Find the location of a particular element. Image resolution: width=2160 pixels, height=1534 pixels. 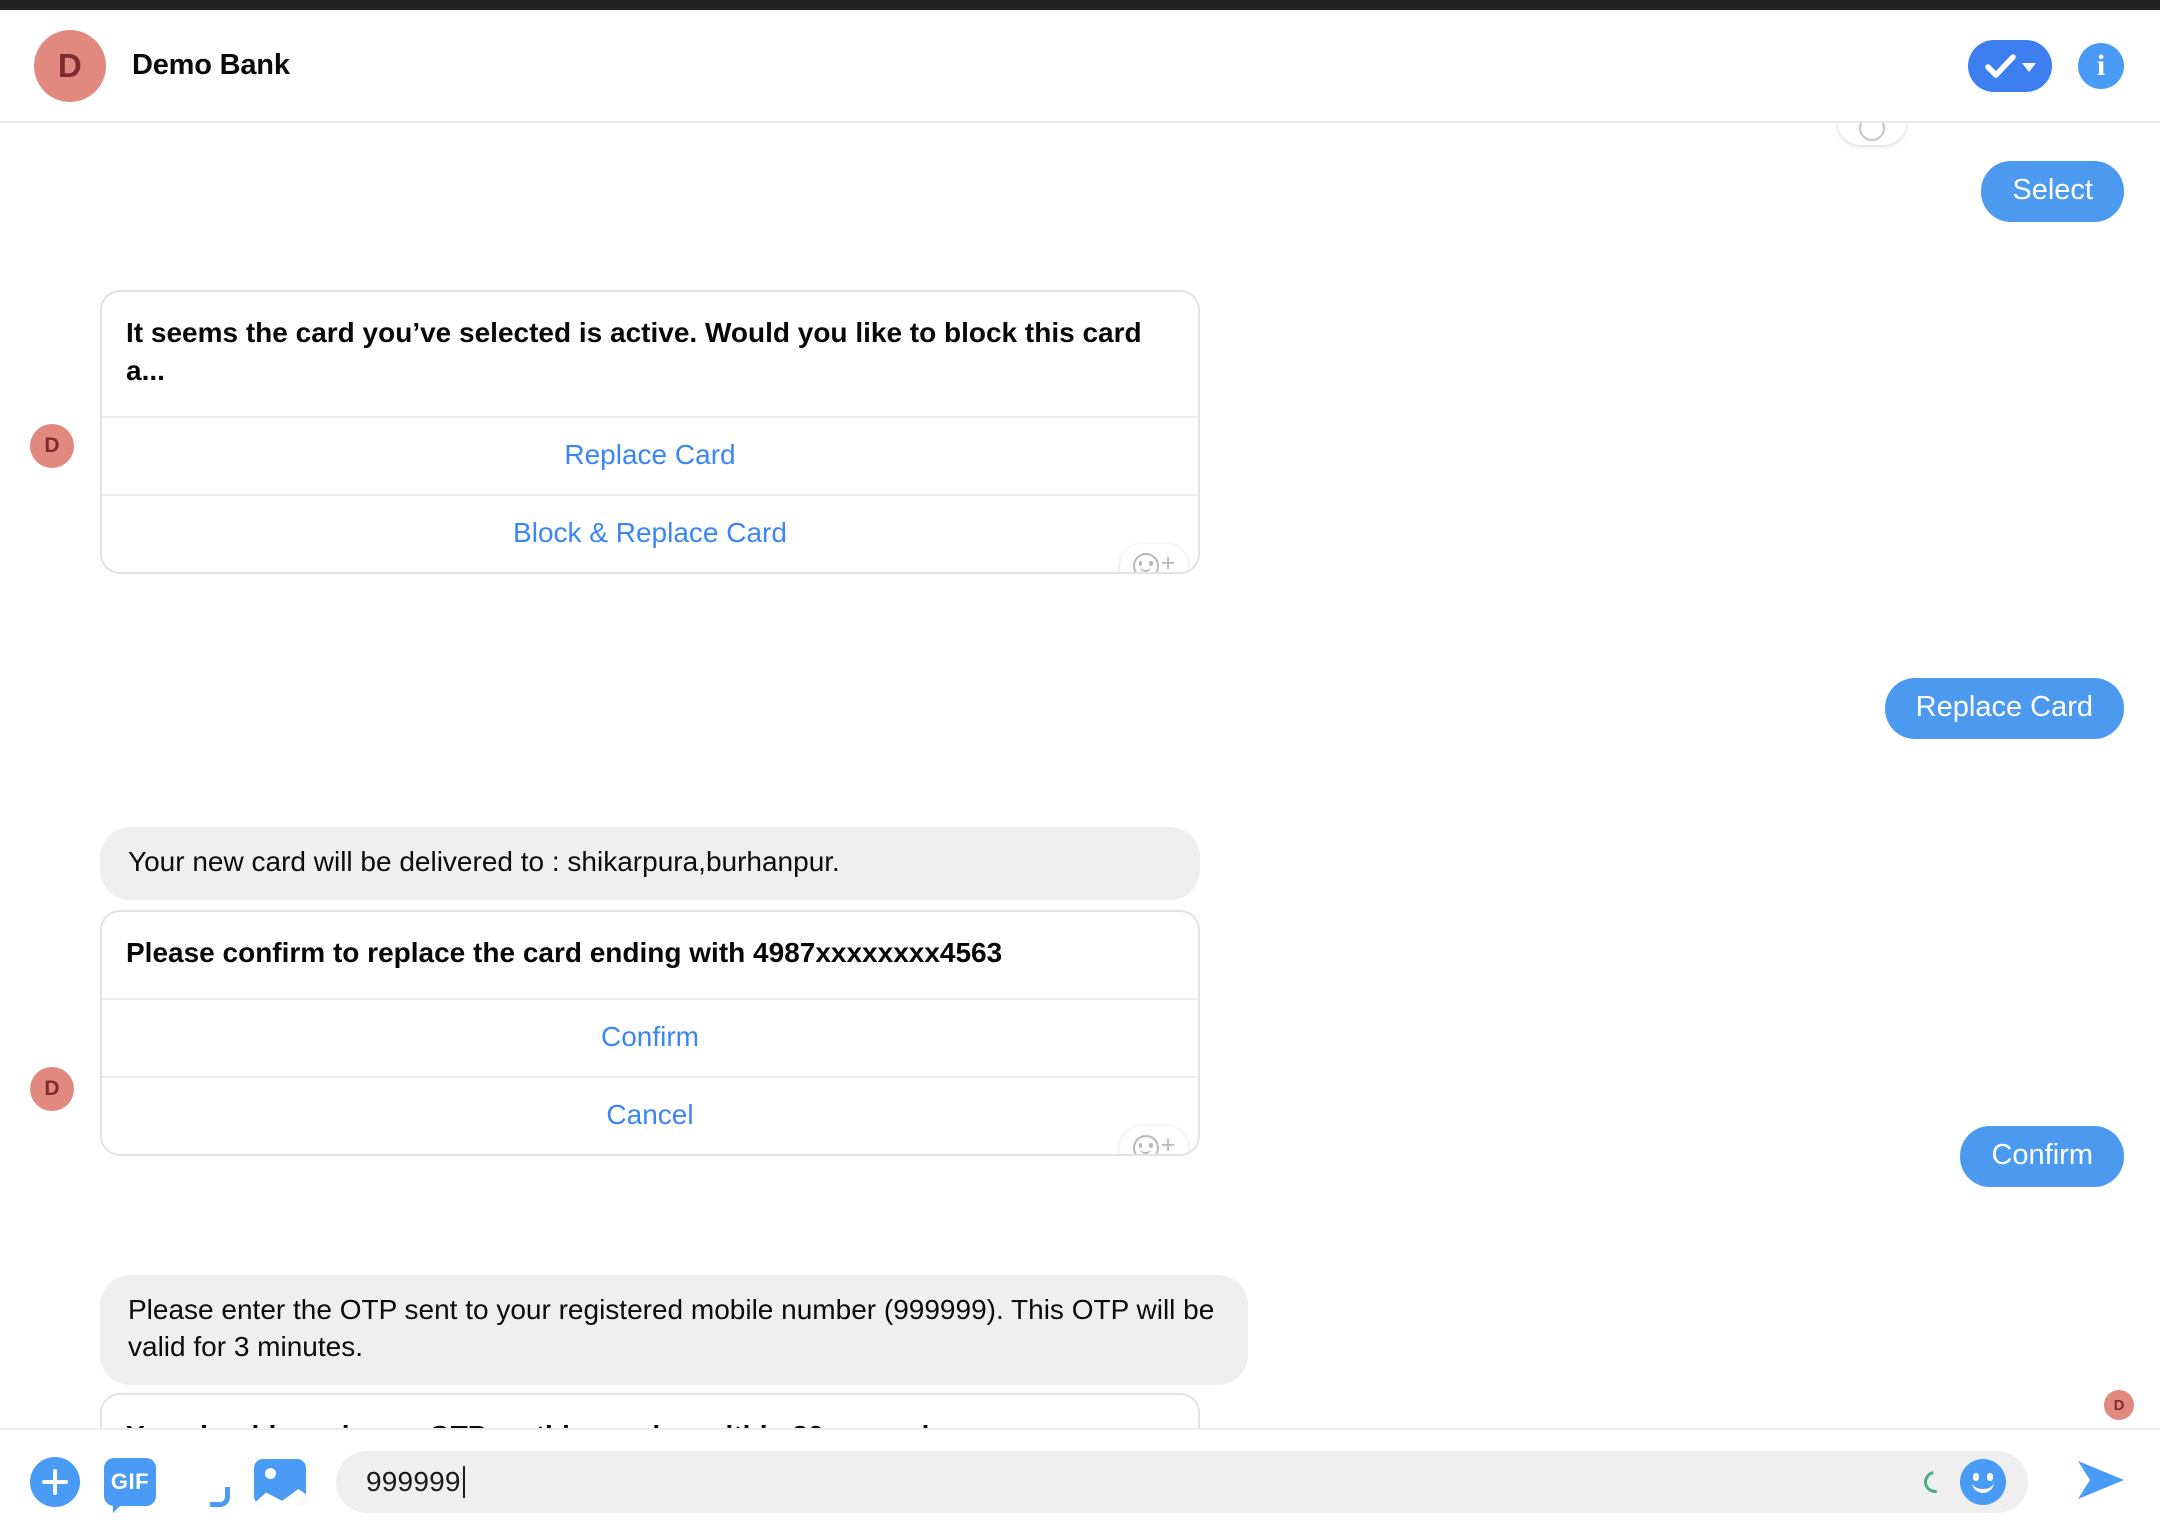

add-reaction-icon is located at coordinates (1872, 134).